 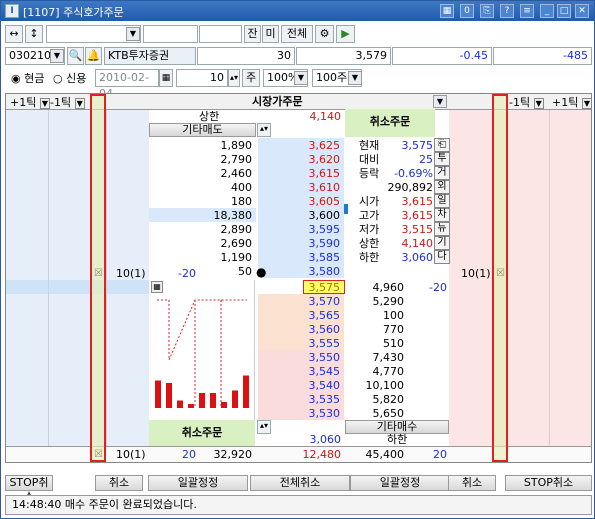 I want to click on ask-price: 3,620, so click(x=313, y=159).